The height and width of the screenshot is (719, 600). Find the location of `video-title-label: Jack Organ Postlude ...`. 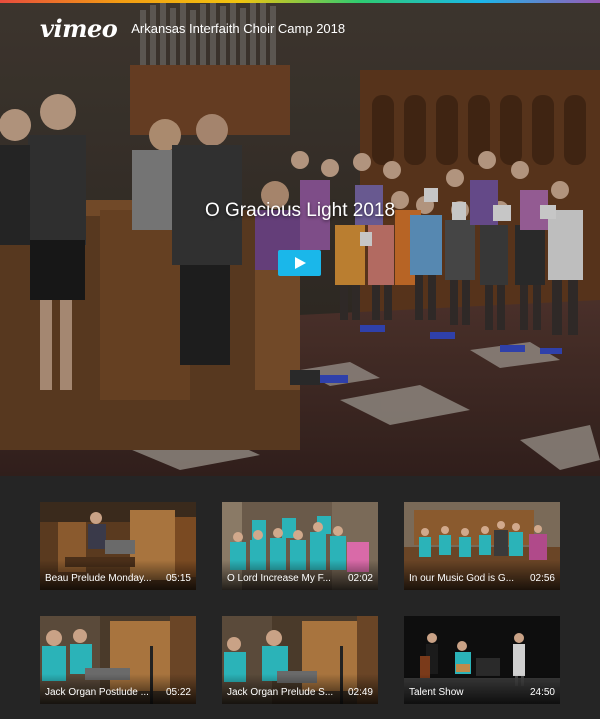

video-title-label: Jack Organ Postlude ... is located at coordinates (97, 692).